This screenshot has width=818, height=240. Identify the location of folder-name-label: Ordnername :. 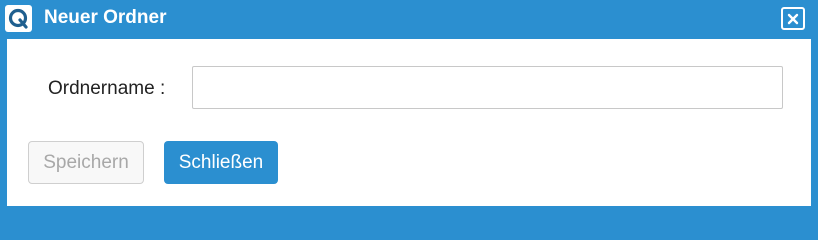
(107, 88).